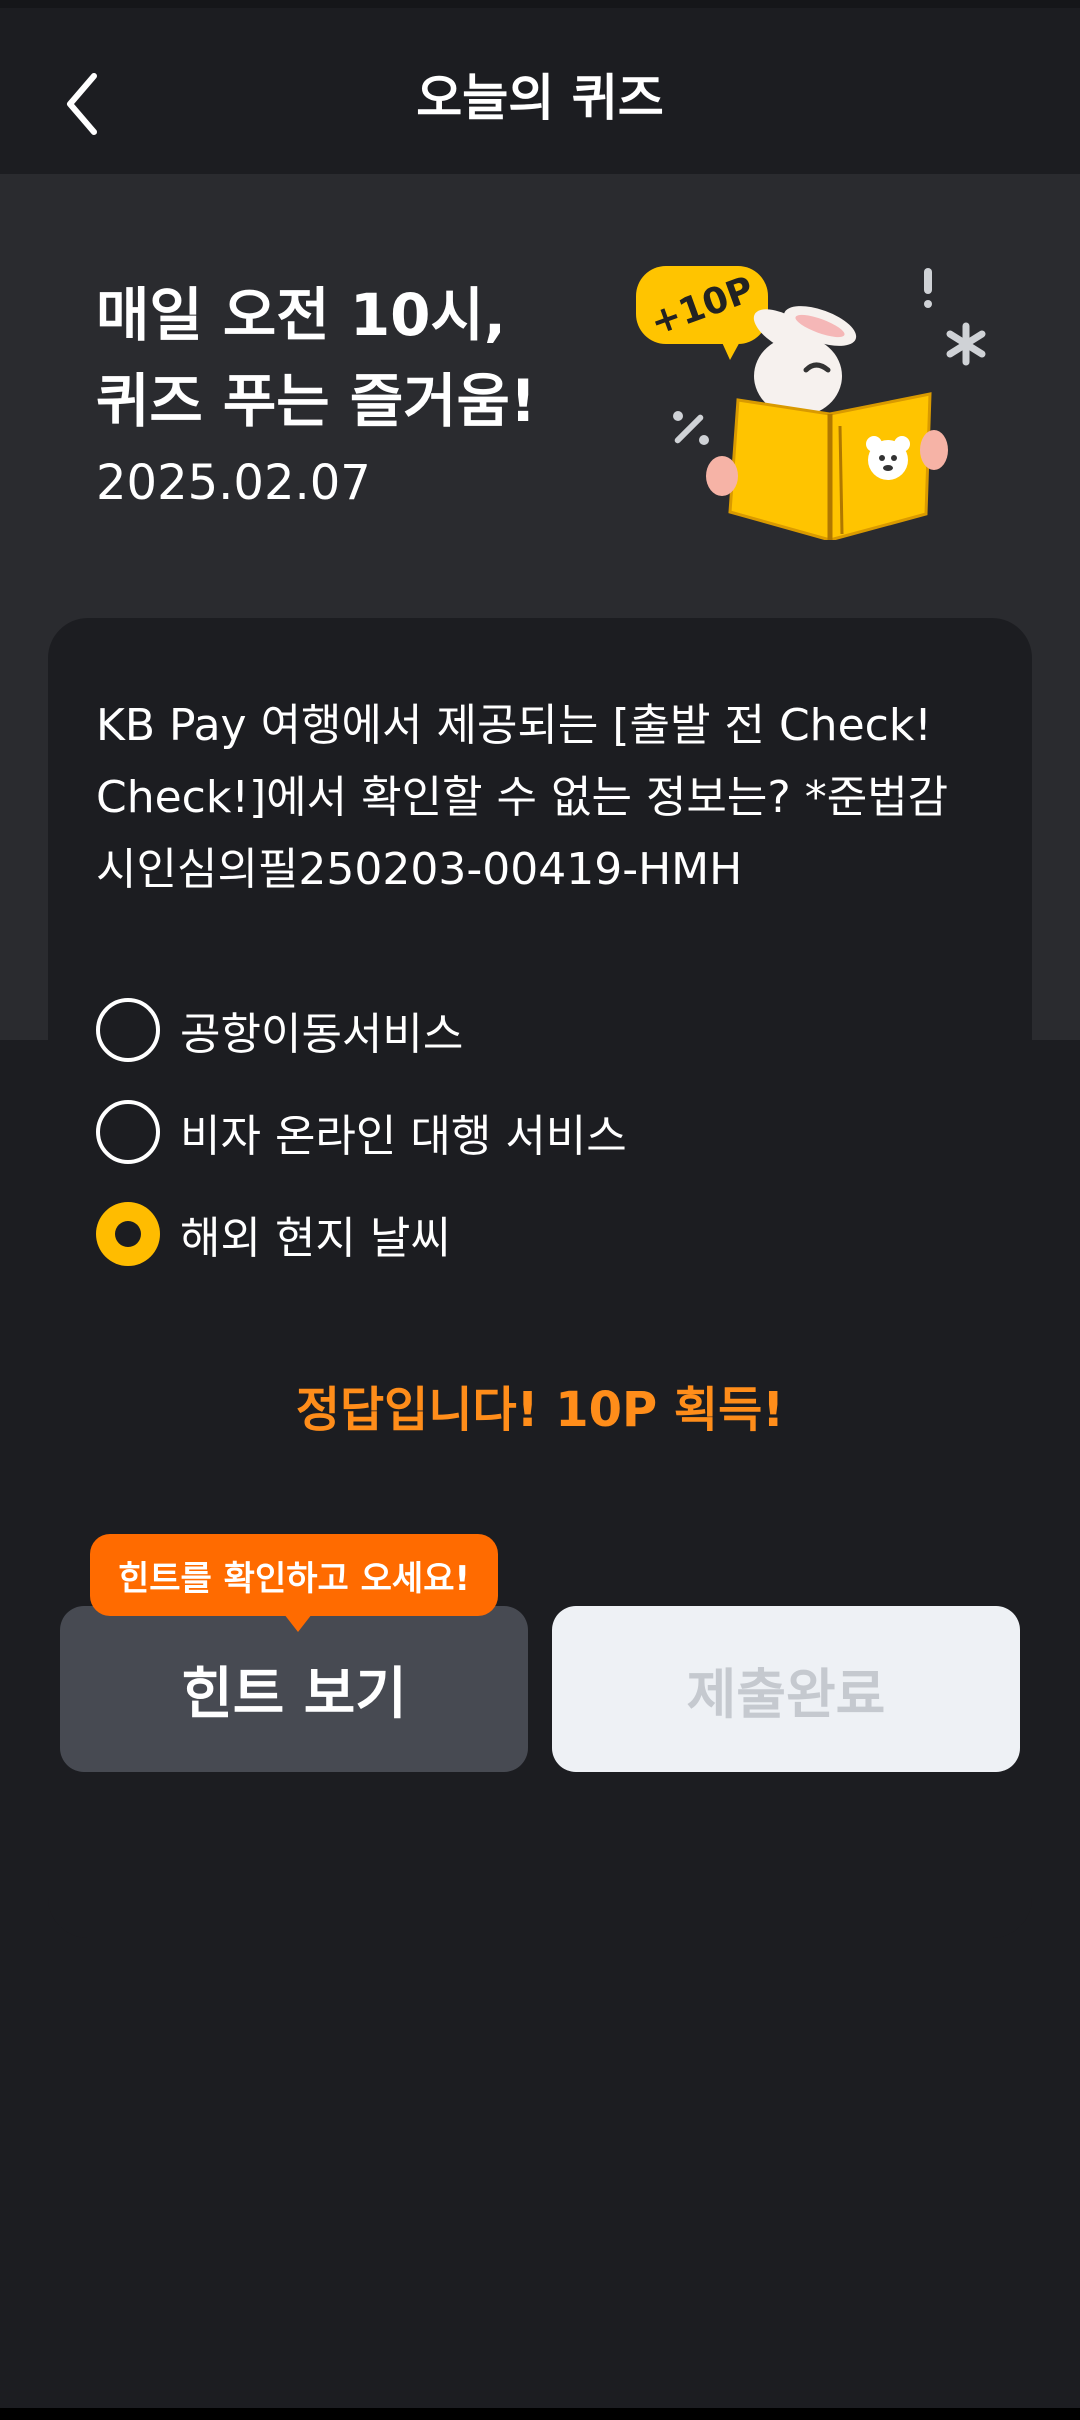 The height and width of the screenshot is (2420, 1080). I want to click on quiz-question-line1: KB Pay 여행에서 제공되는 [출발 전 Check!, so click(514, 725).